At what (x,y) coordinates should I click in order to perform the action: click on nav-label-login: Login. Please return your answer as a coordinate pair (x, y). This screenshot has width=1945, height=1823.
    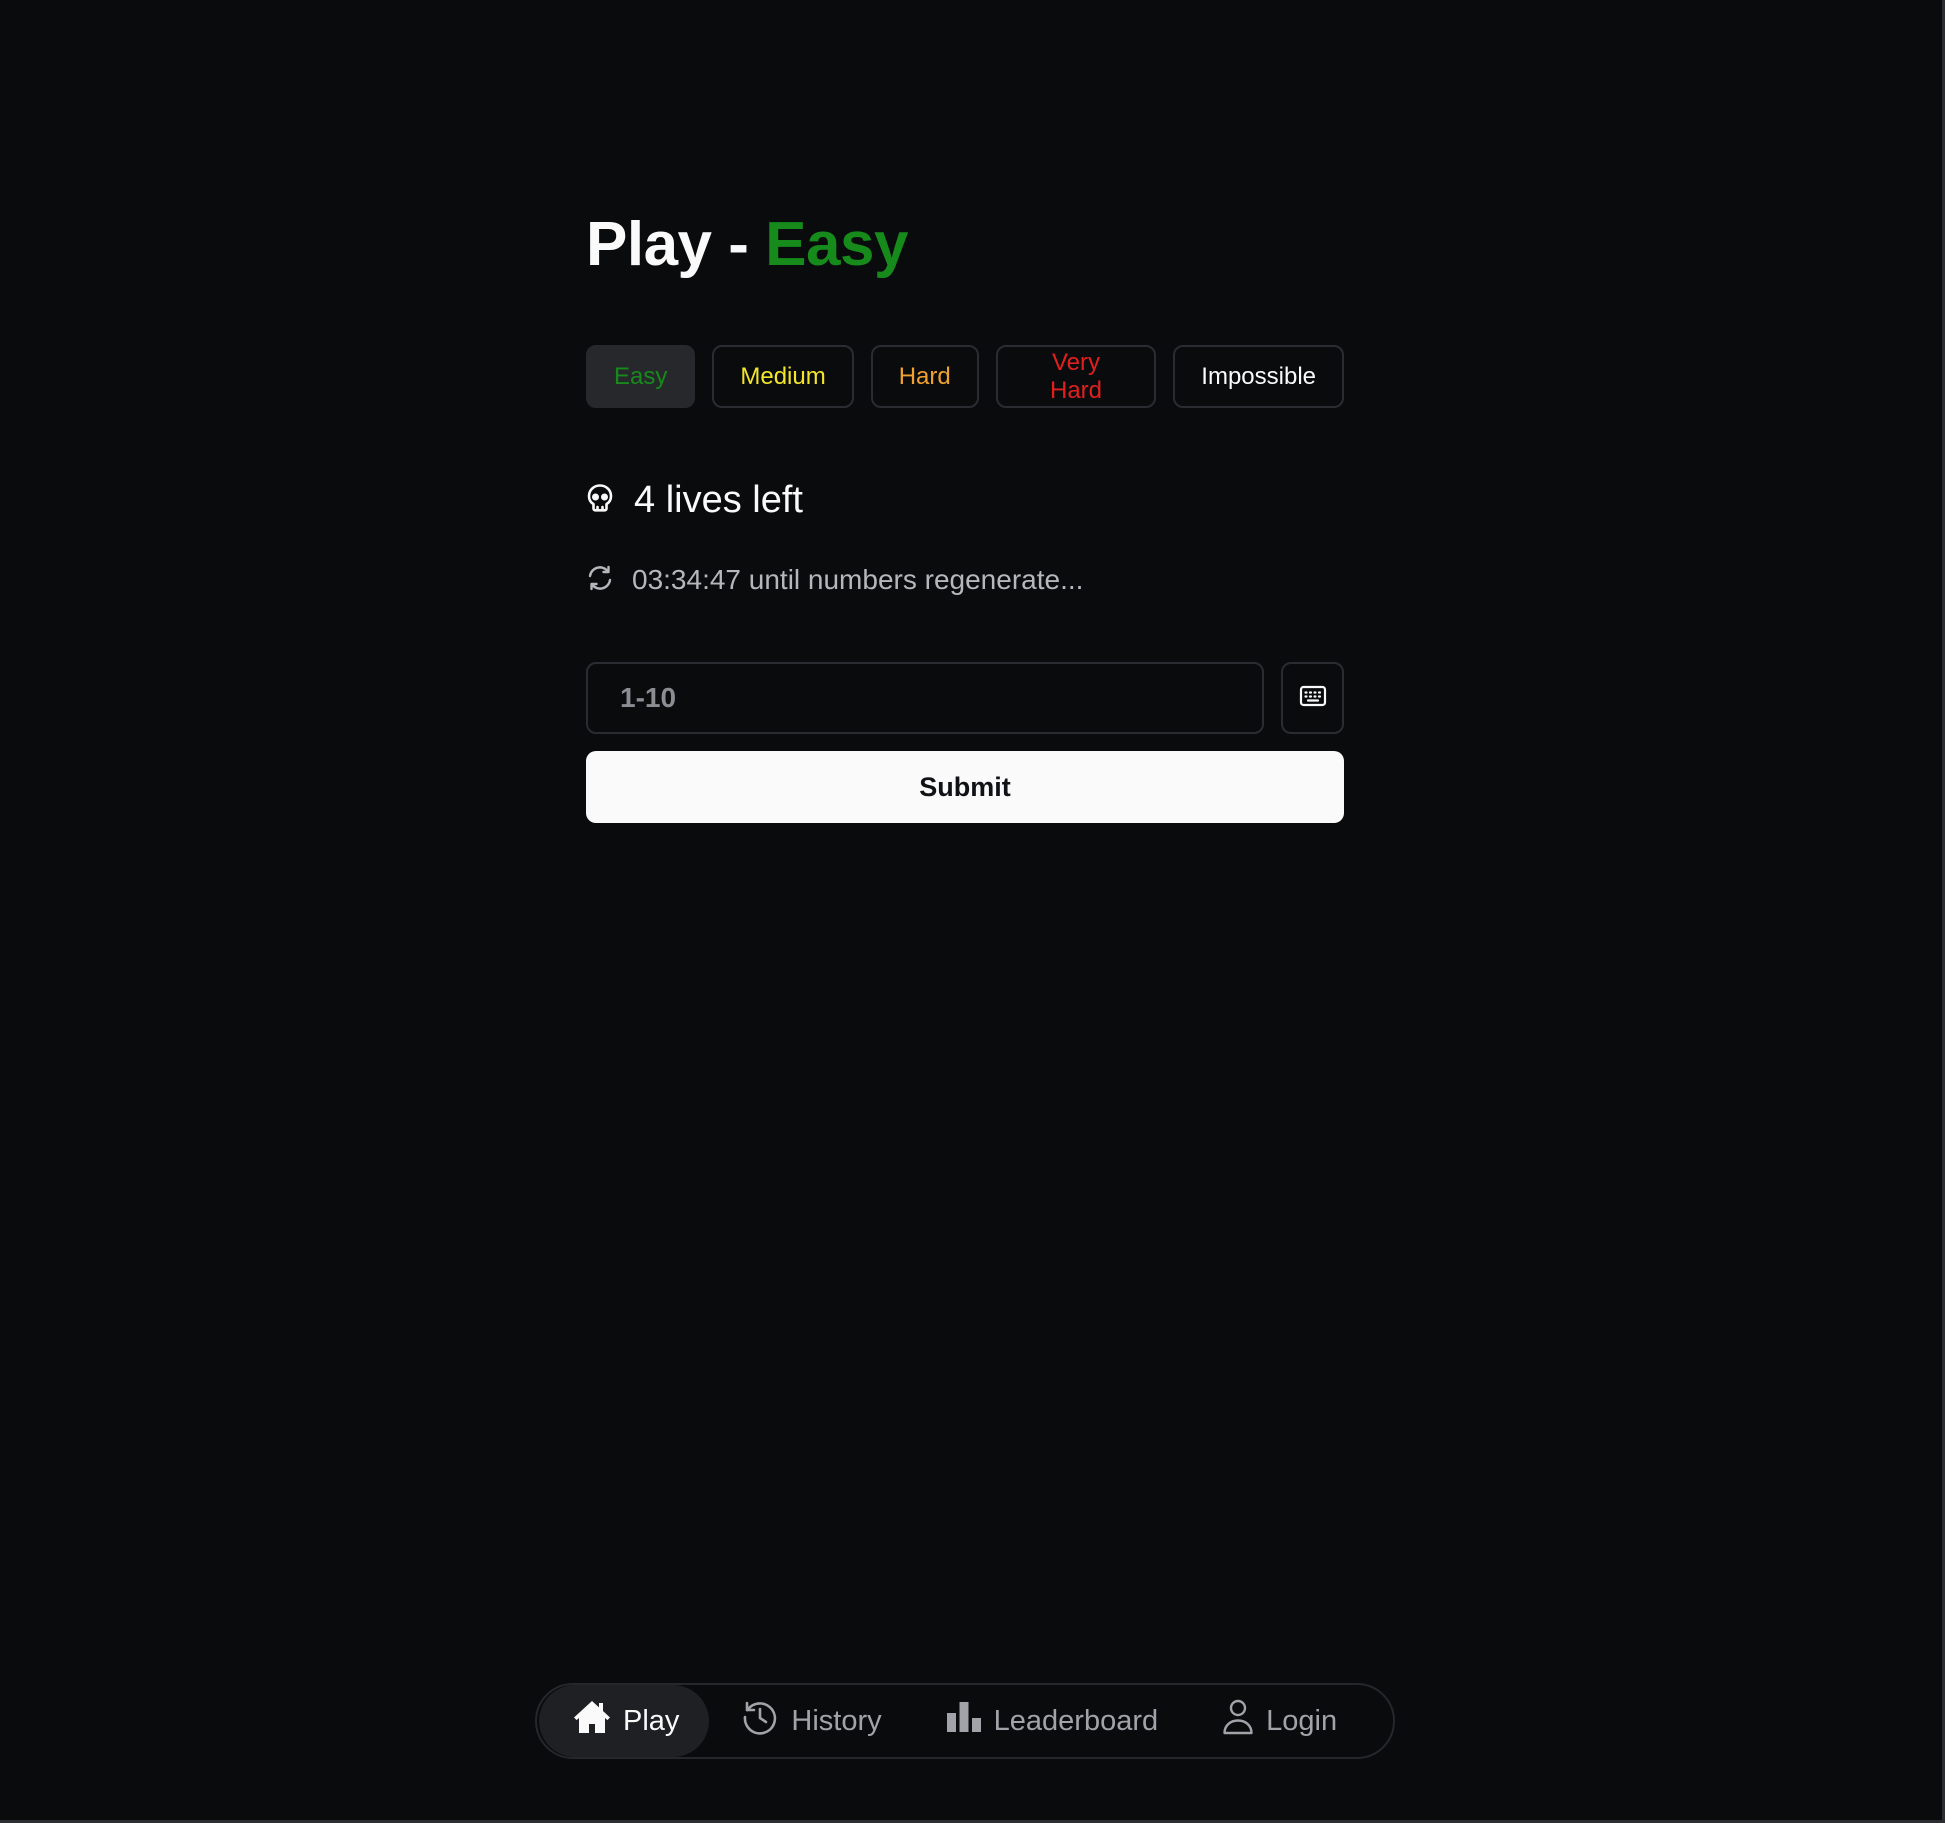
    Looking at the image, I should click on (1302, 1720).